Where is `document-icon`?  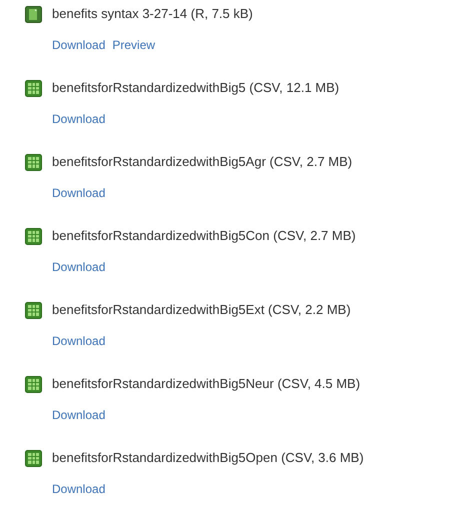 document-icon is located at coordinates (33, 14).